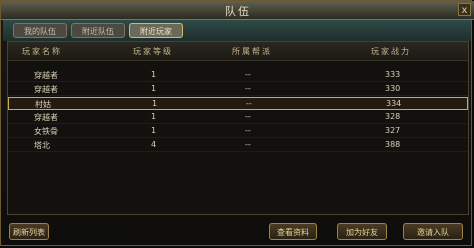 The image size is (474, 248). What do you see at coordinates (238, 89) in the screenshot?
I see `table-row: 穿越者 1 -- 330` at bounding box center [238, 89].